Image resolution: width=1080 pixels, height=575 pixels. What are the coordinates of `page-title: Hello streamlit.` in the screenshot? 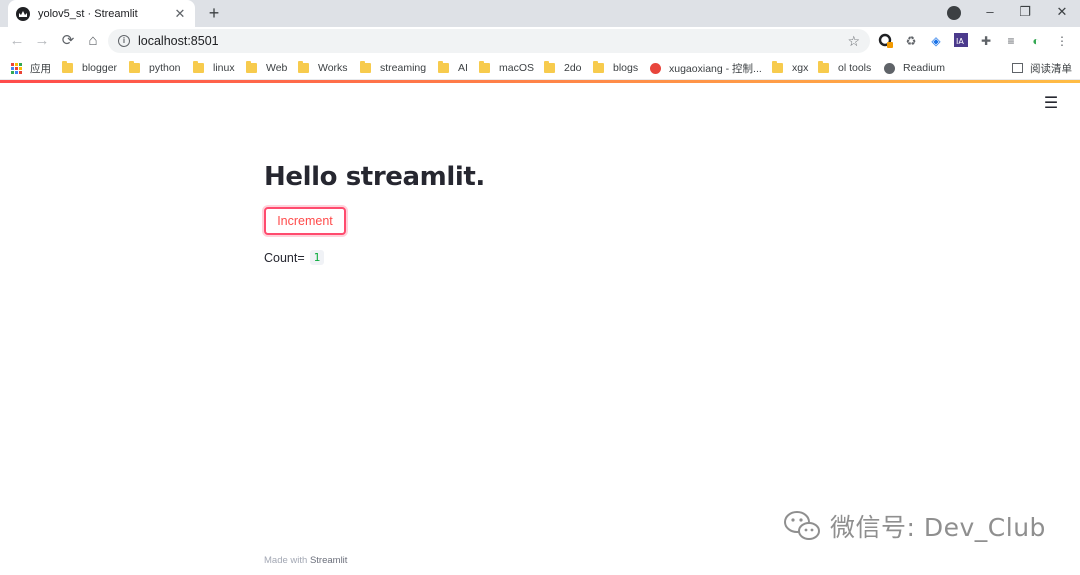 It's located at (374, 177).